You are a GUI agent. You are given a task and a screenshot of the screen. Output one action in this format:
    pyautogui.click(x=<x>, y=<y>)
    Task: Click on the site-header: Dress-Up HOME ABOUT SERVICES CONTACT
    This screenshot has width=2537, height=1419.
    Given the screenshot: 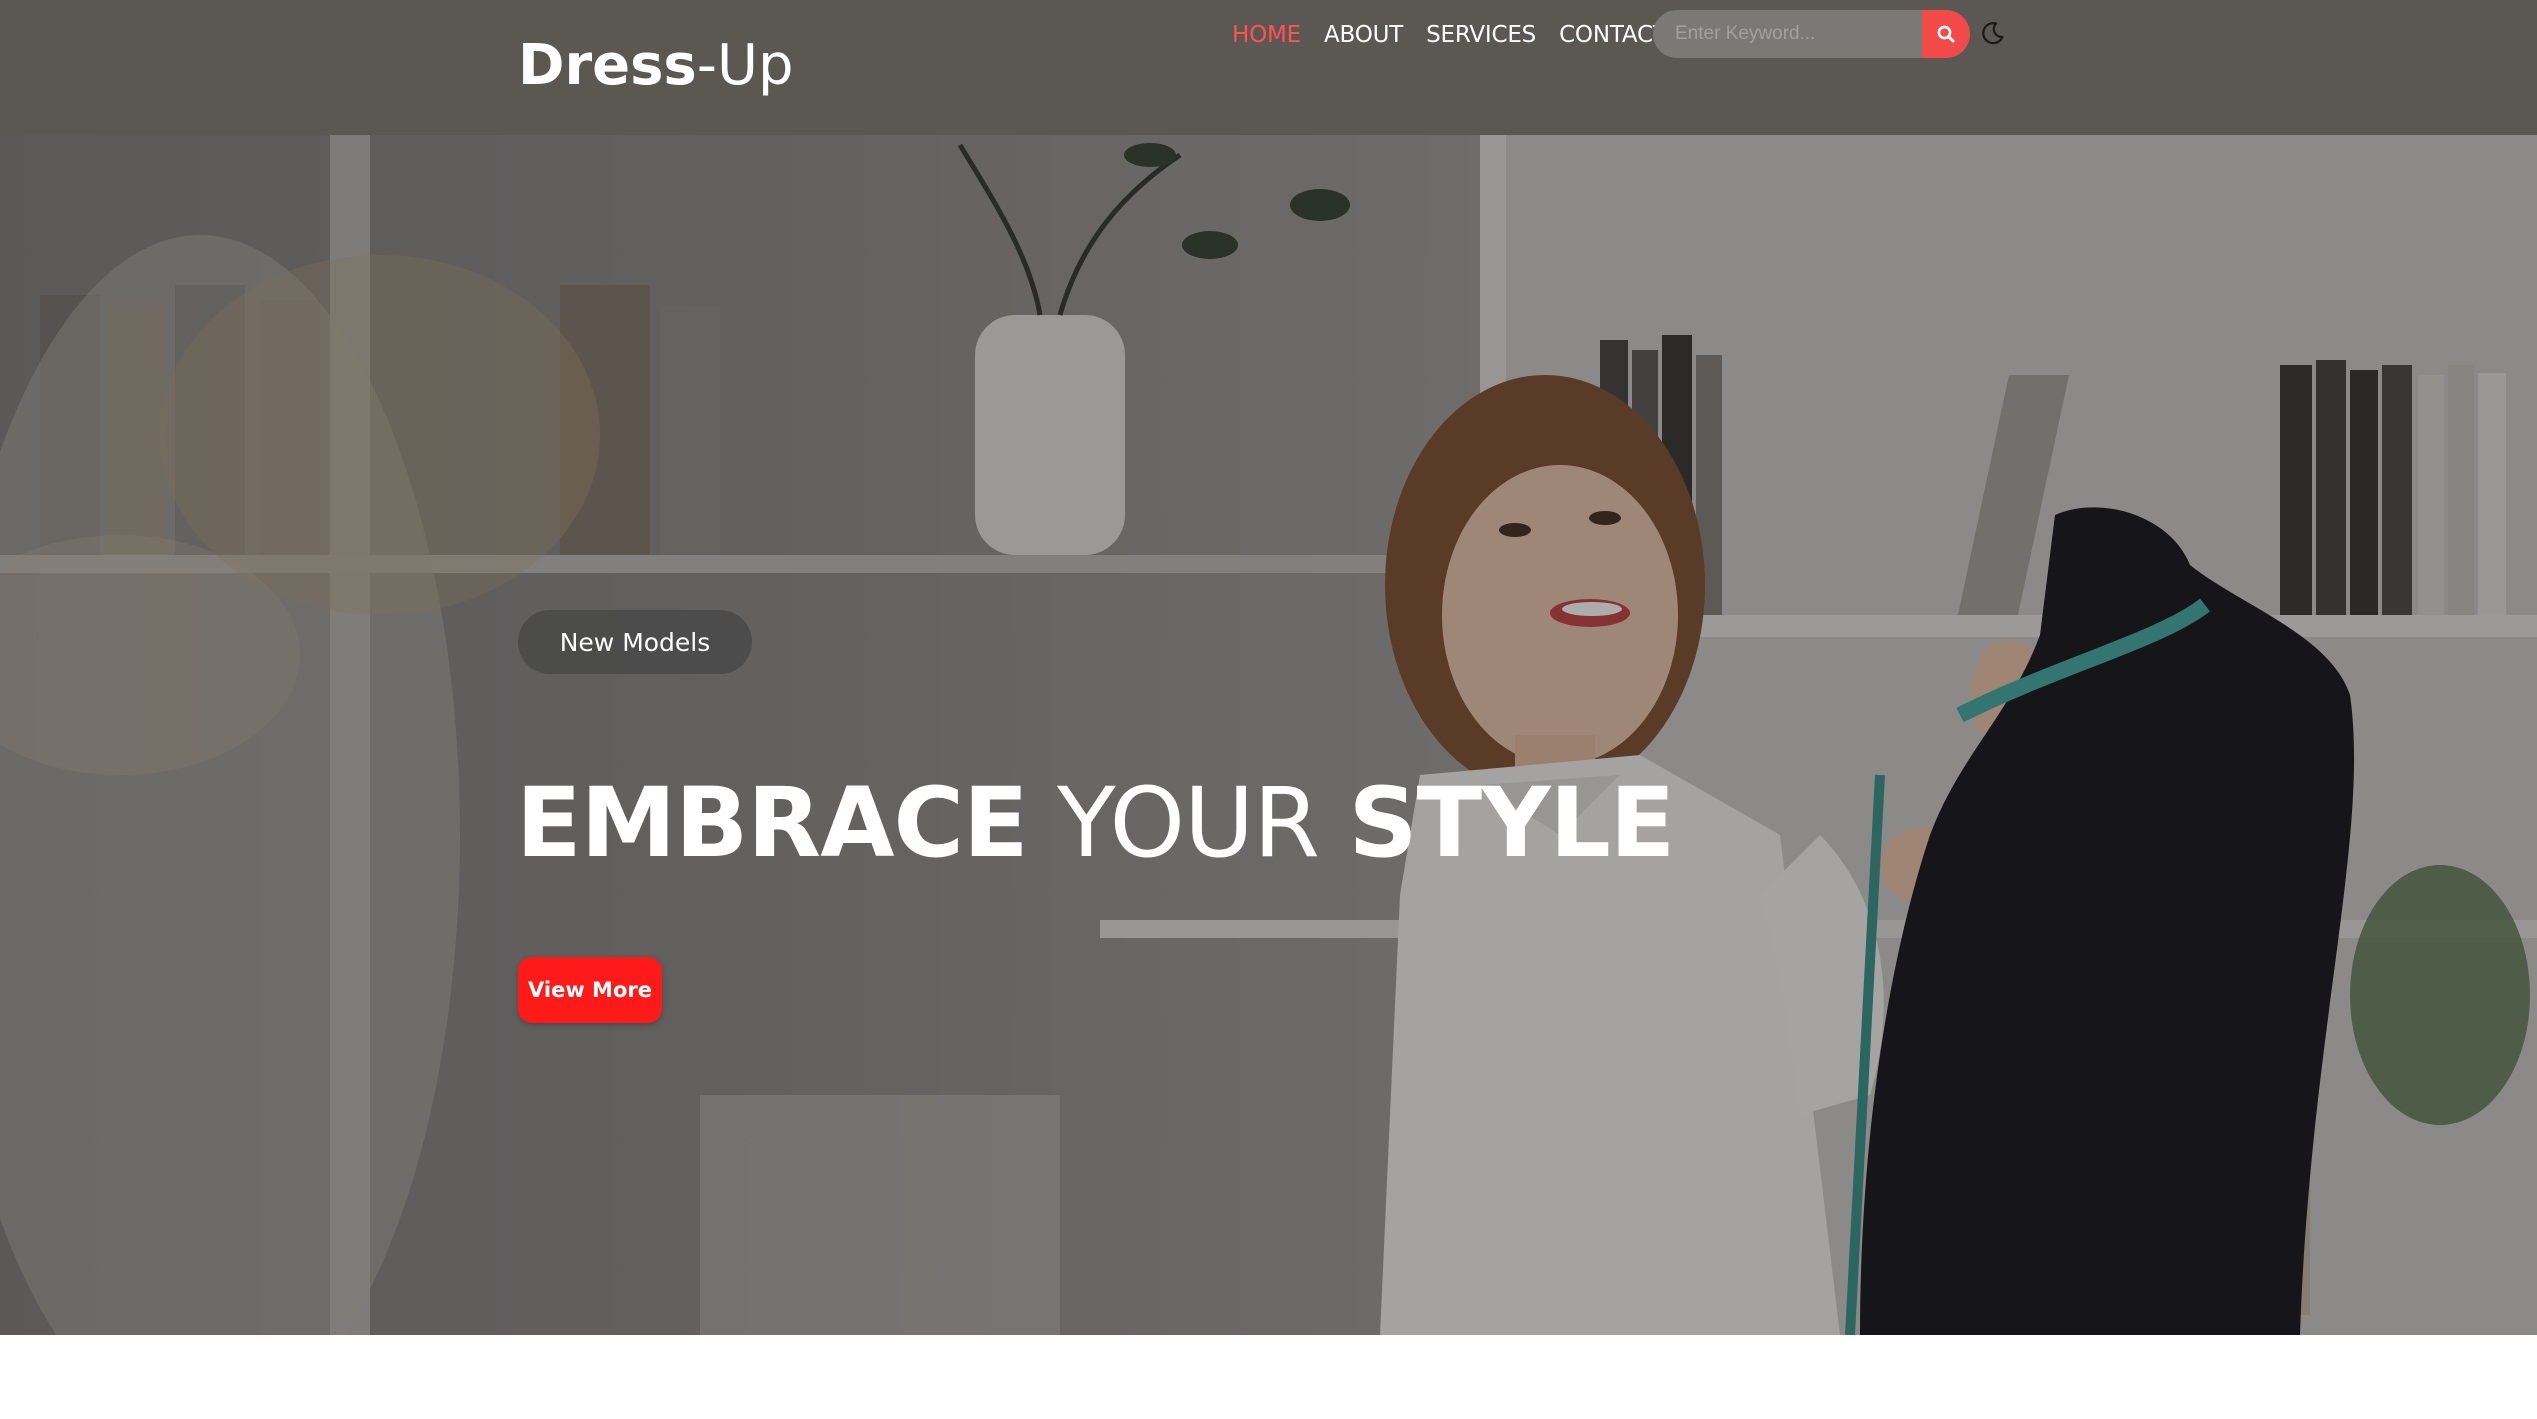 What is the action you would take?
    pyautogui.click(x=1268, y=67)
    